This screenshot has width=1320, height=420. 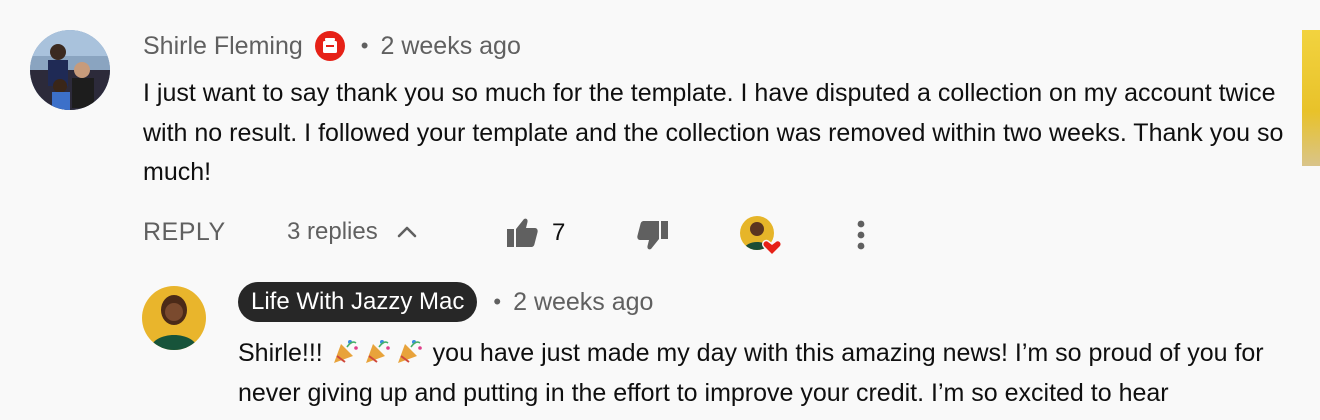 What do you see at coordinates (583, 302) in the screenshot?
I see `reply-time: 2 weeks ago` at bounding box center [583, 302].